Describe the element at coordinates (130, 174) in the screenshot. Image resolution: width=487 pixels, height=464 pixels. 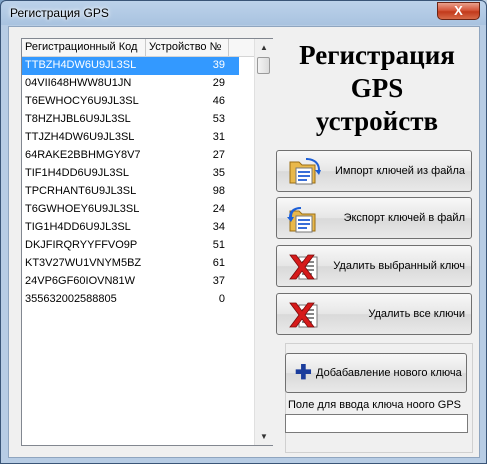
I see `table-row: TIF1H4DD6U9JL3SL 35` at that location.